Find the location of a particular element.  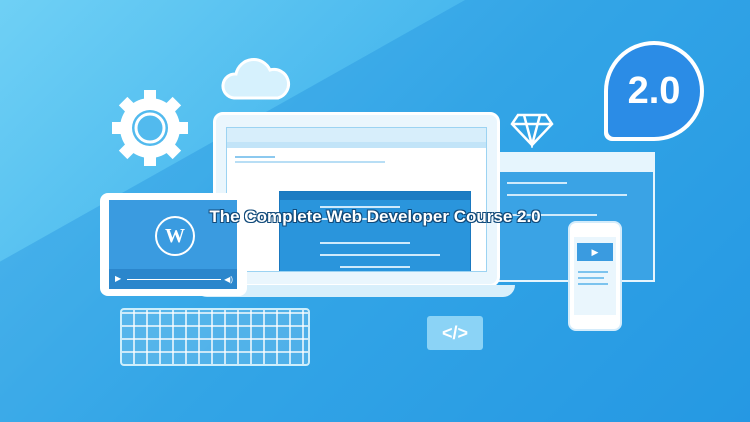

smartphone: ▶ is located at coordinates (595, 276).